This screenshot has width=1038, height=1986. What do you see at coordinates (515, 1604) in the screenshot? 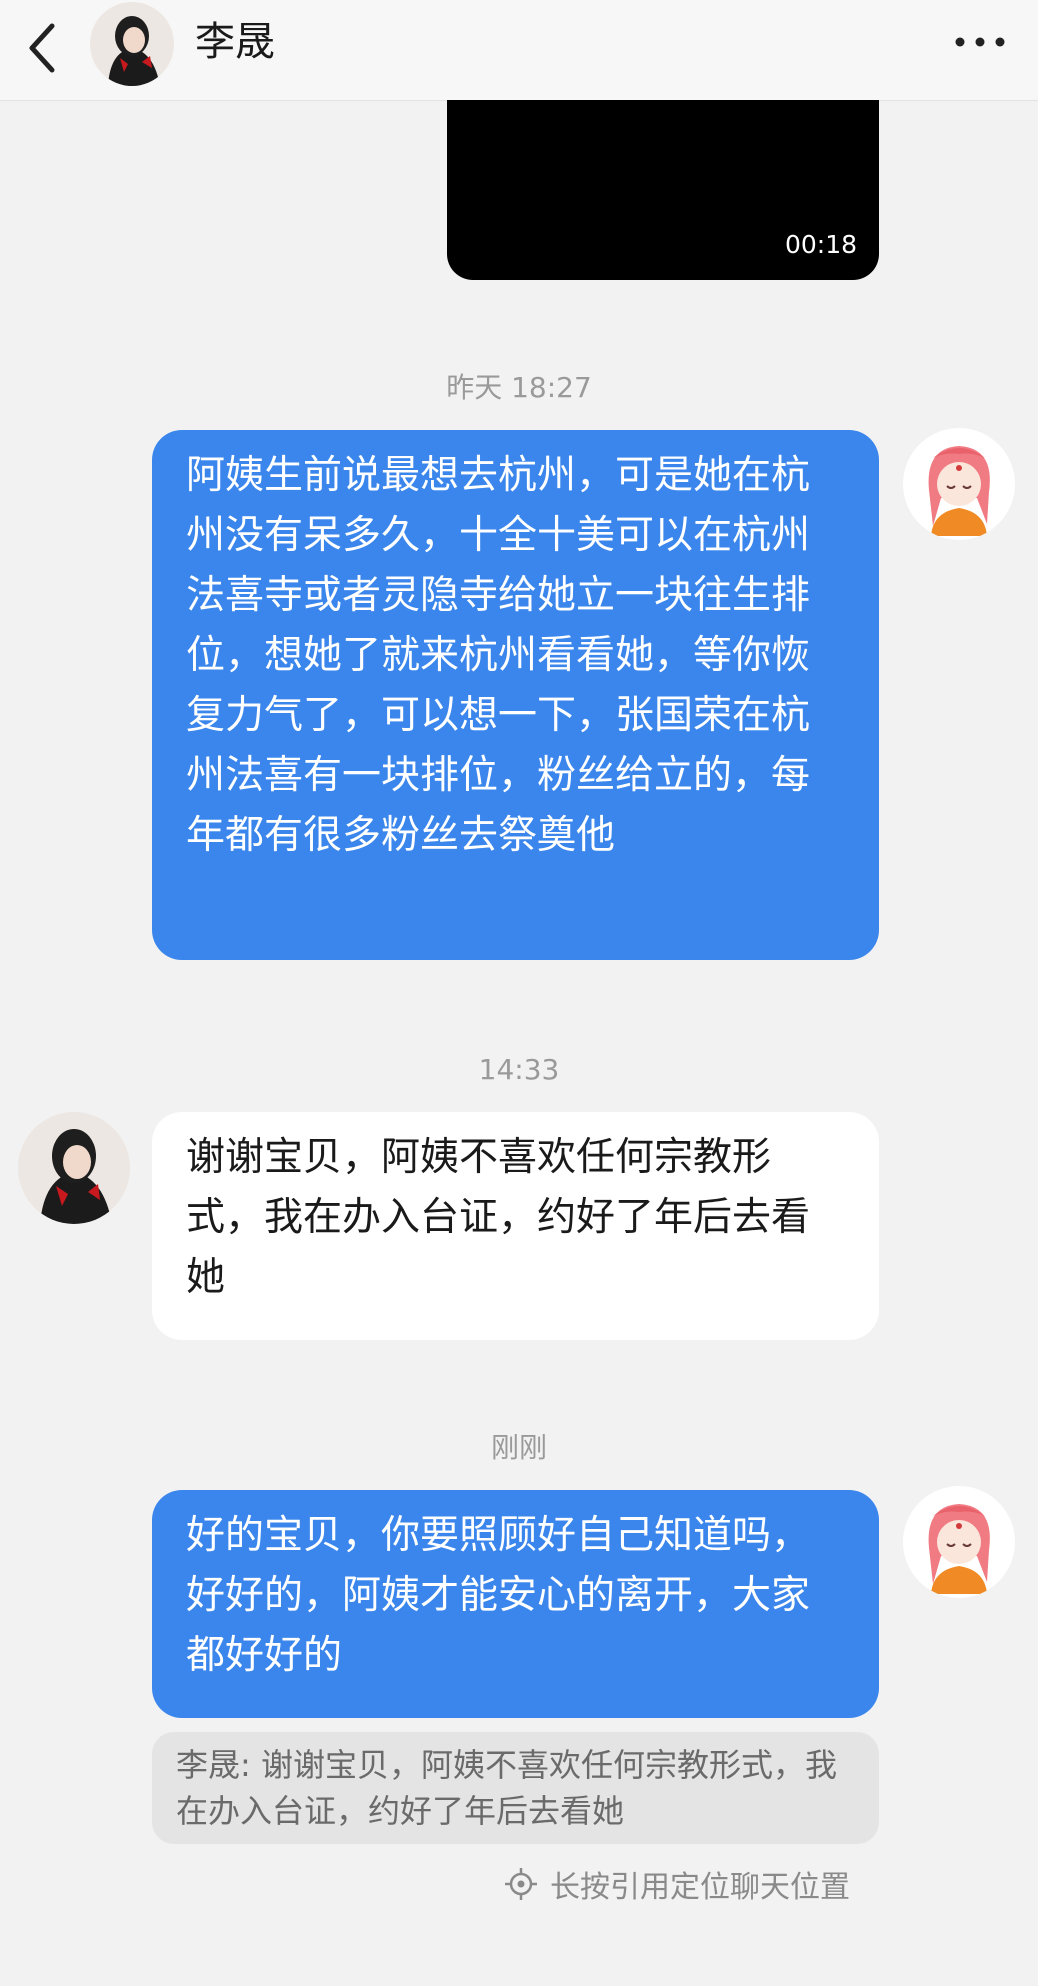
I see `outgoing-message-bubble: 好的宝贝，你要照顾好自己知道吗，好好的，阿姨才能安心的离开，大家都好好的` at bounding box center [515, 1604].